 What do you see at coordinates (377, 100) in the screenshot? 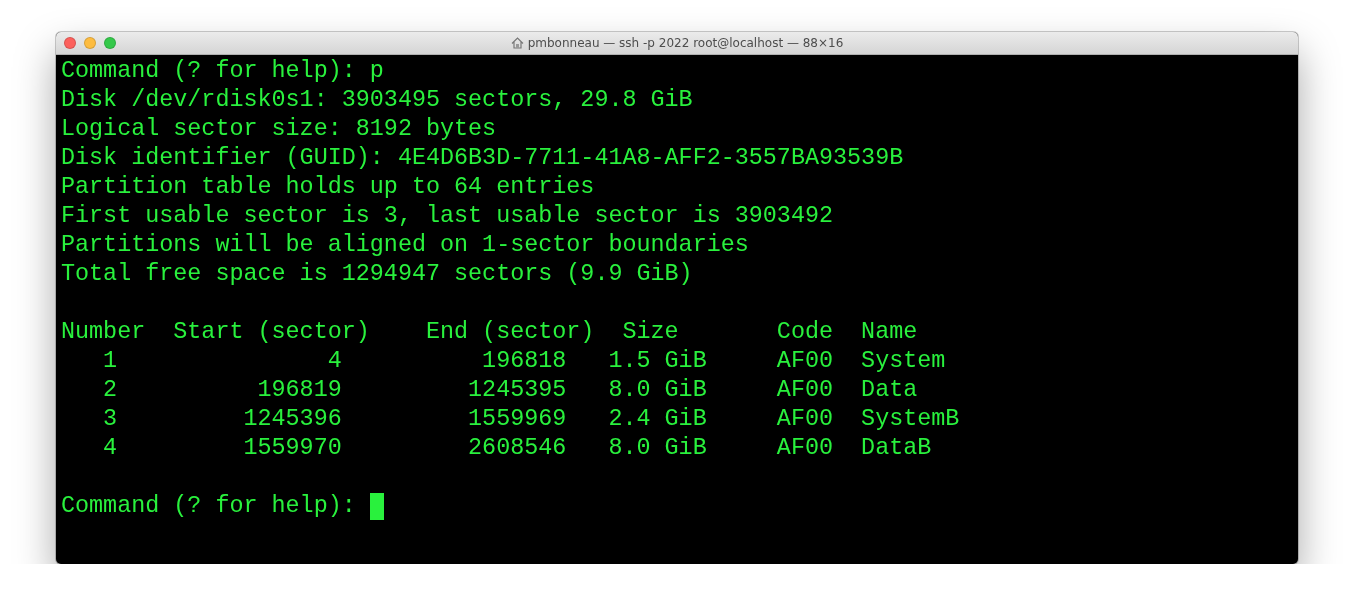
I see `terminal-line: Disk /dev/rdisk0s1: 3903495 sectors, 29.8 GiB` at bounding box center [377, 100].